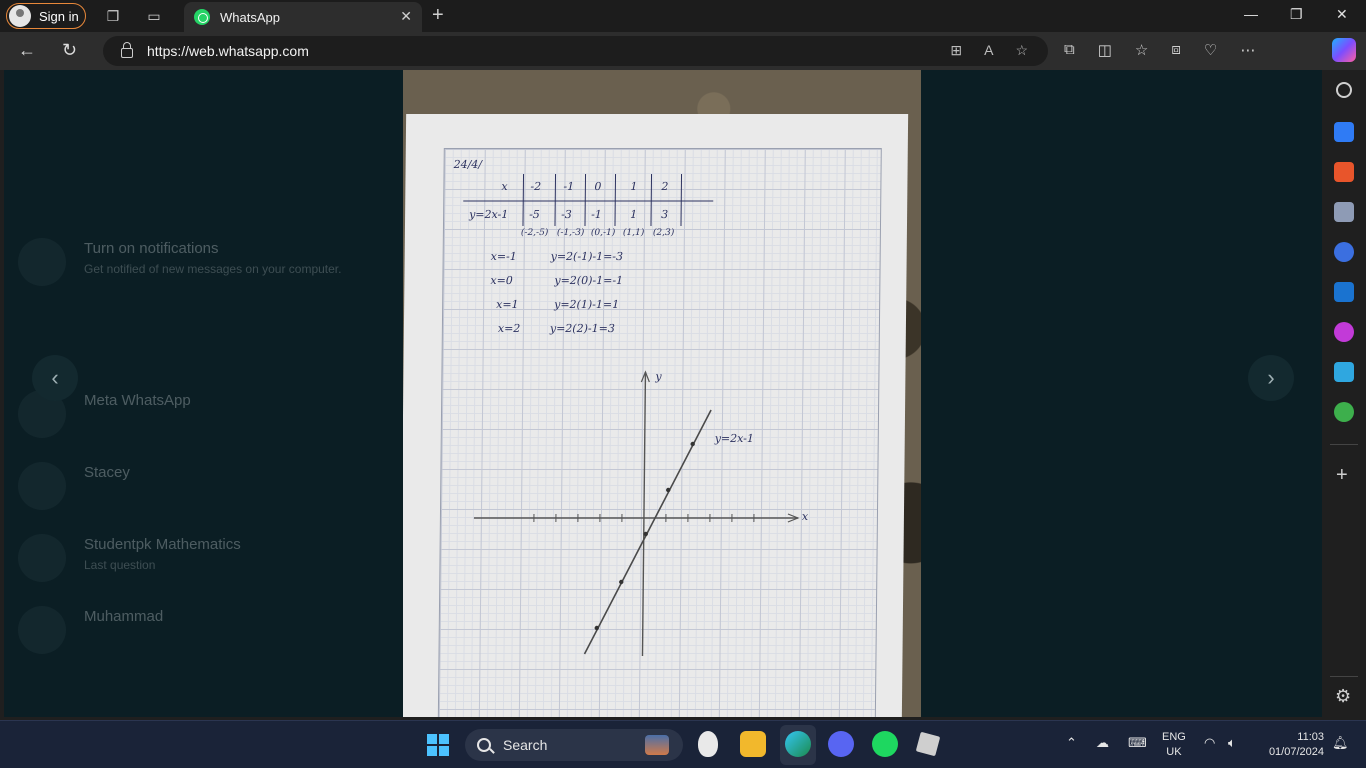 The image size is (1366, 768). Describe the element at coordinates (596, 214) in the screenshot. I see `table-y-value: -1` at that location.